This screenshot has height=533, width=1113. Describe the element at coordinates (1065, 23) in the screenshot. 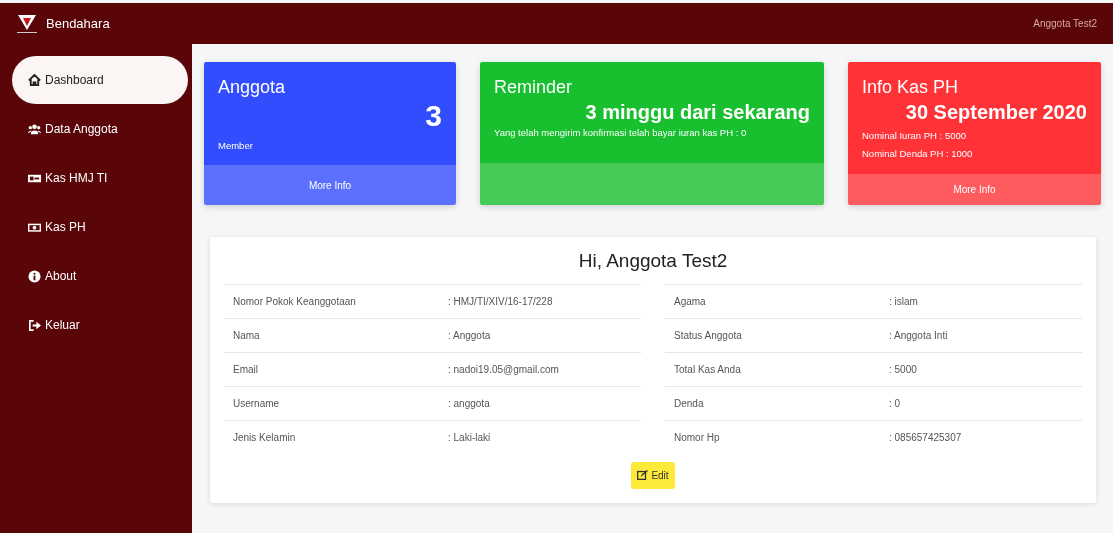

I see `user-name: Anggota Test2` at that location.